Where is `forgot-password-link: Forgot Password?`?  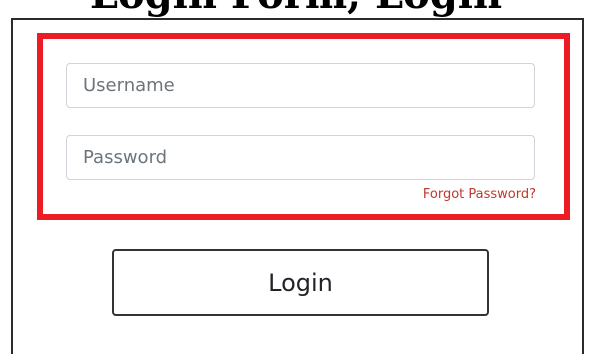
forgot-password-link: Forgot Password? is located at coordinates (479, 195).